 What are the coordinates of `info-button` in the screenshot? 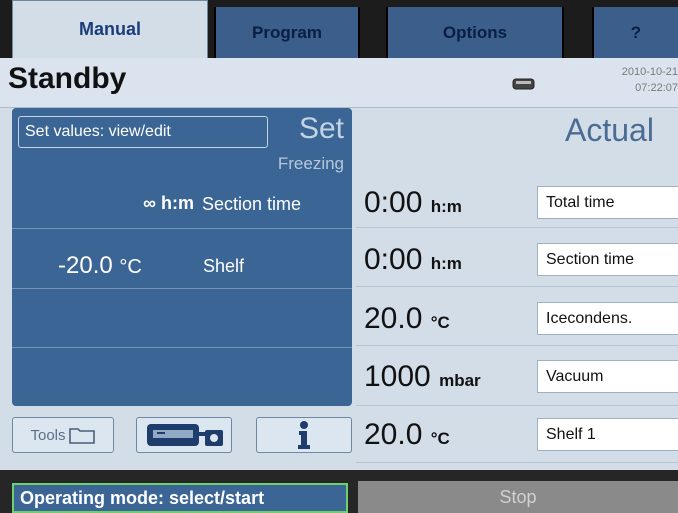 It's located at (304, 435).